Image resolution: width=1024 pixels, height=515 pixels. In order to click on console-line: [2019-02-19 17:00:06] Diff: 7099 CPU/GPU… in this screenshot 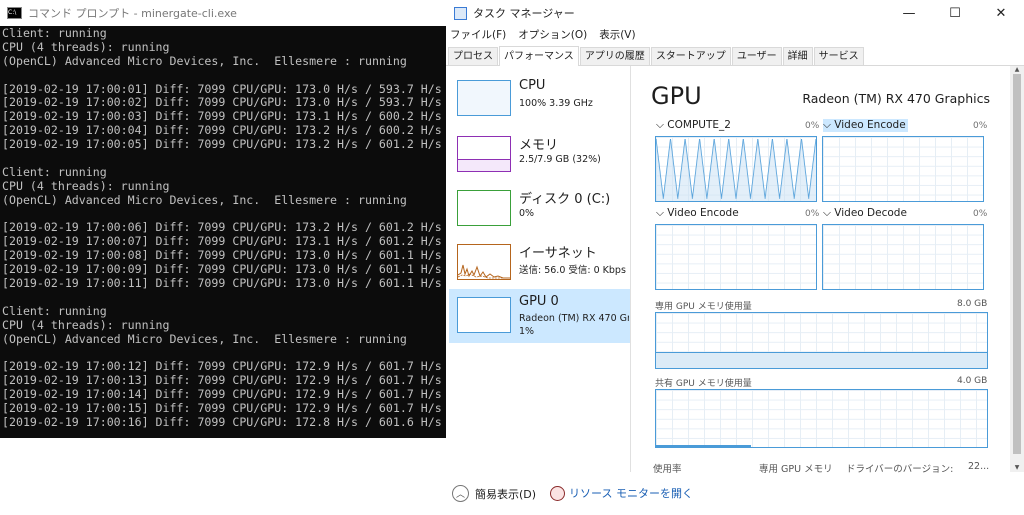, I will do `click(222, 227)`.